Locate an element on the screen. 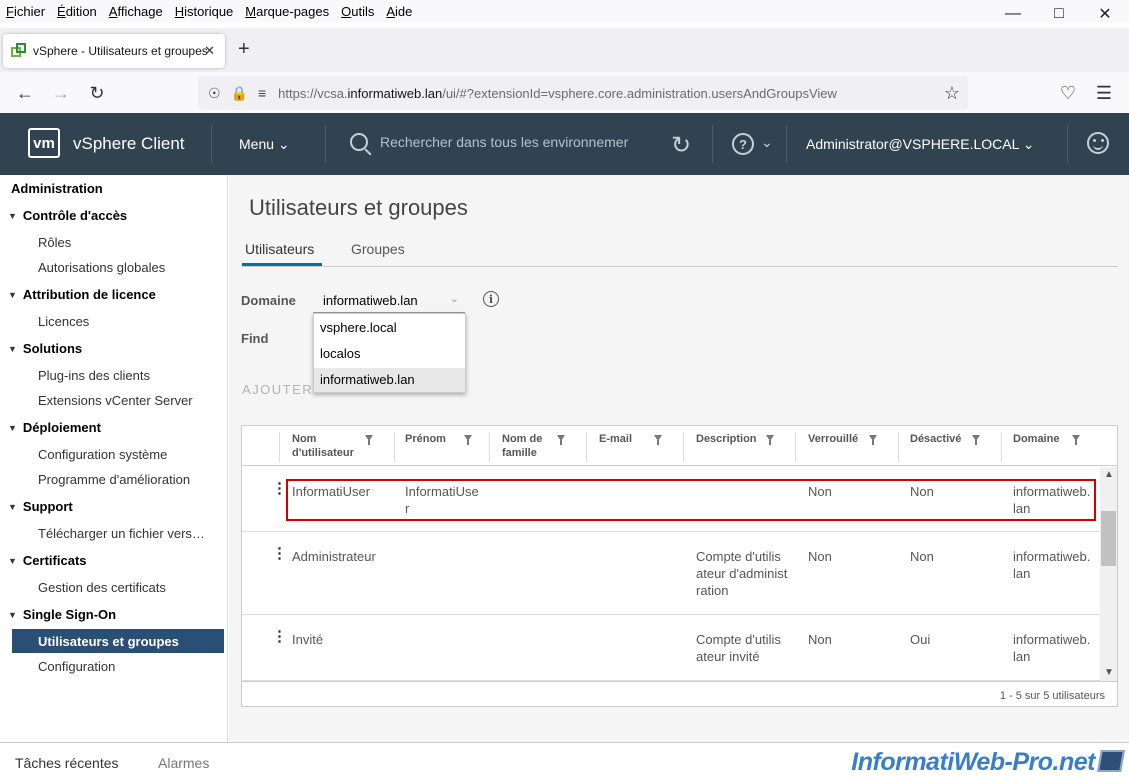 This screenshot has height=778, width=1129. add-button: AJOUTER is located at coordinates (277, 389).